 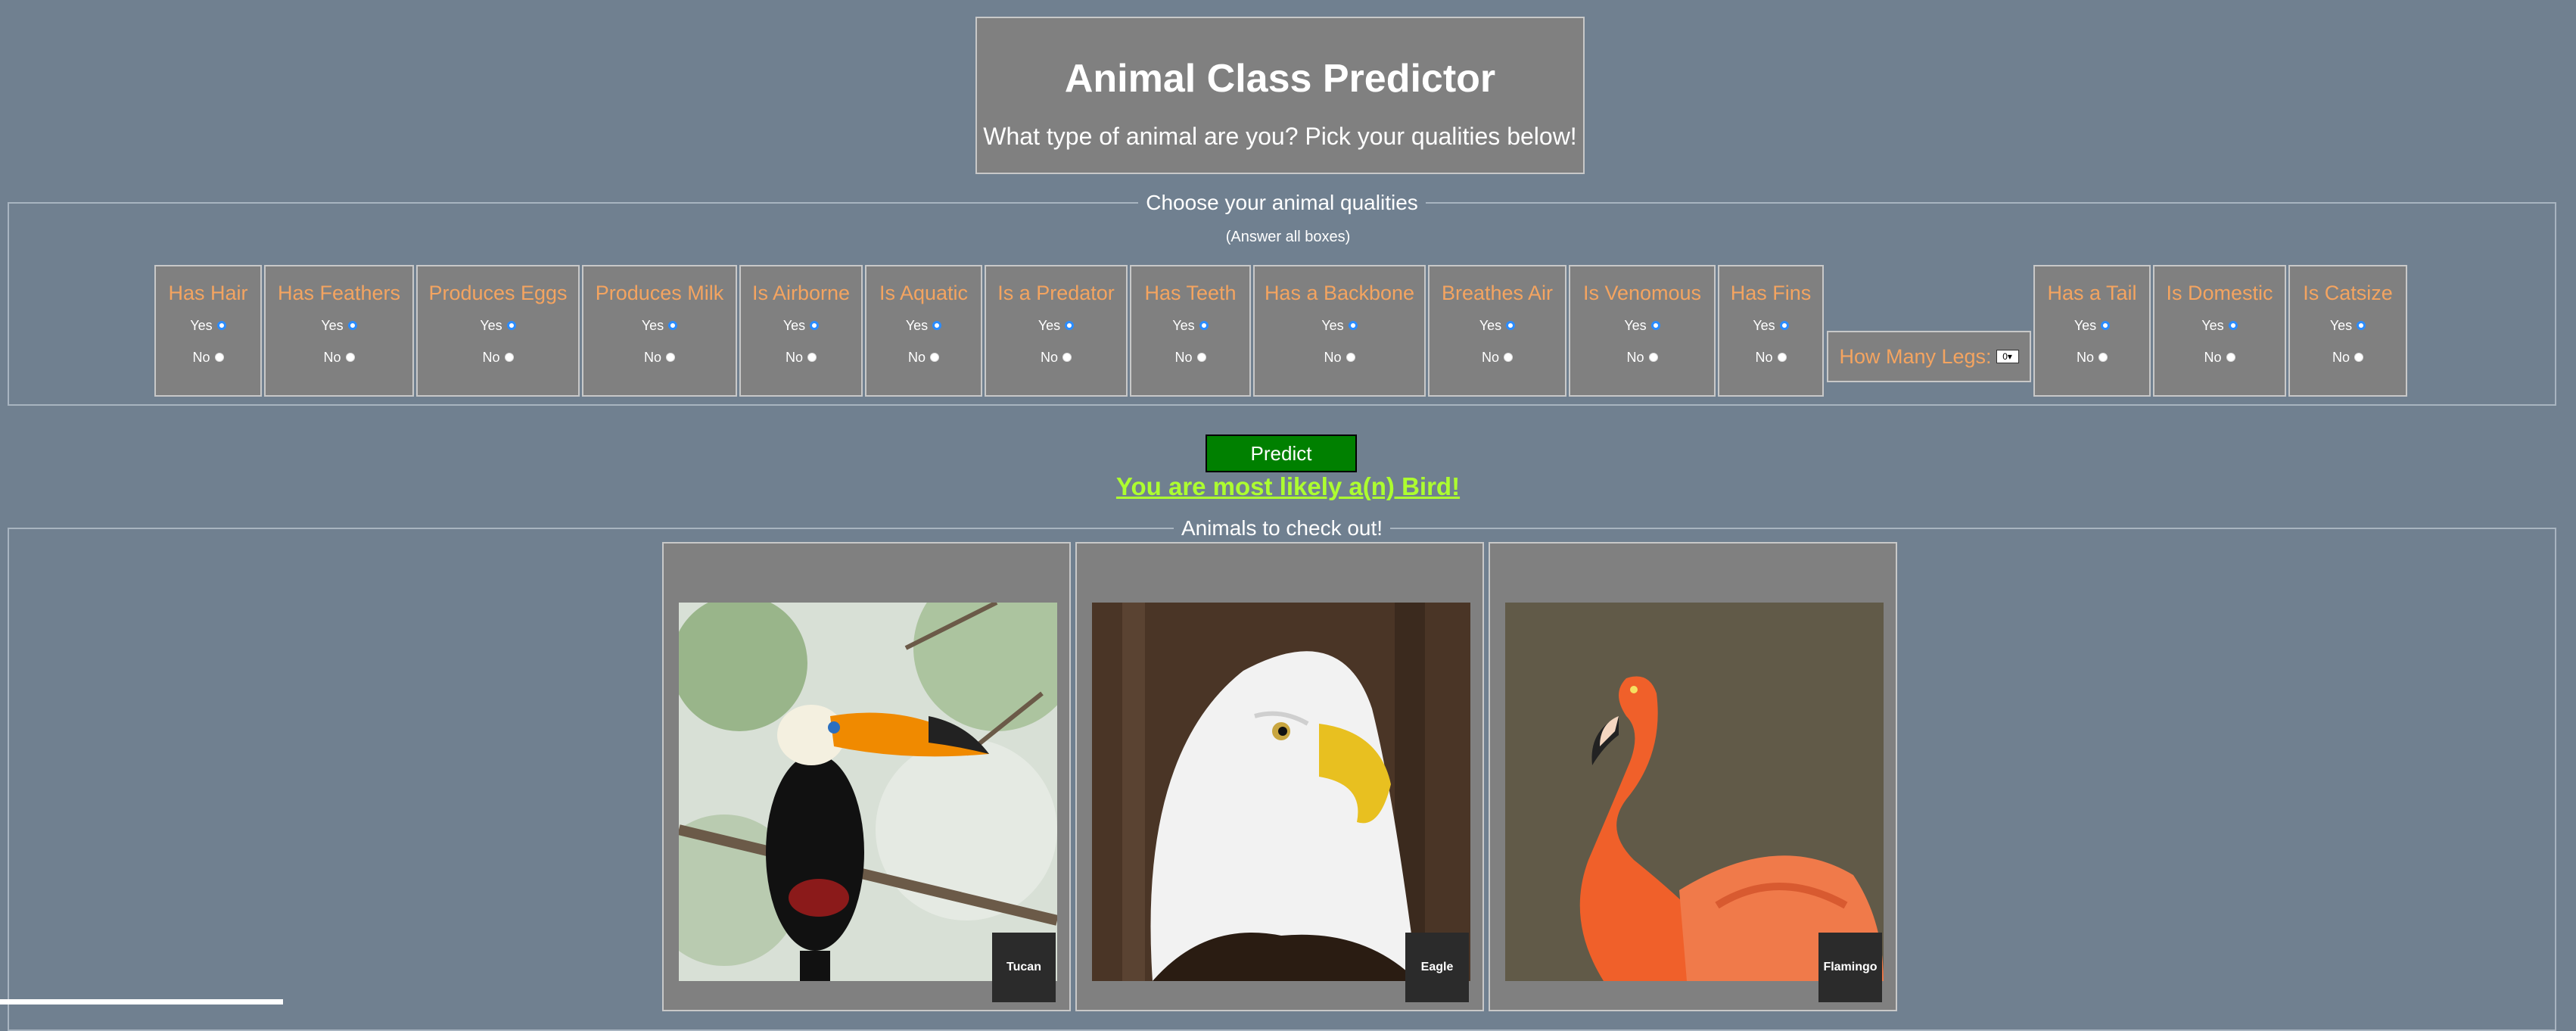 I want to click on quality-label: Is Venomous, so click(x=1642, y=293).